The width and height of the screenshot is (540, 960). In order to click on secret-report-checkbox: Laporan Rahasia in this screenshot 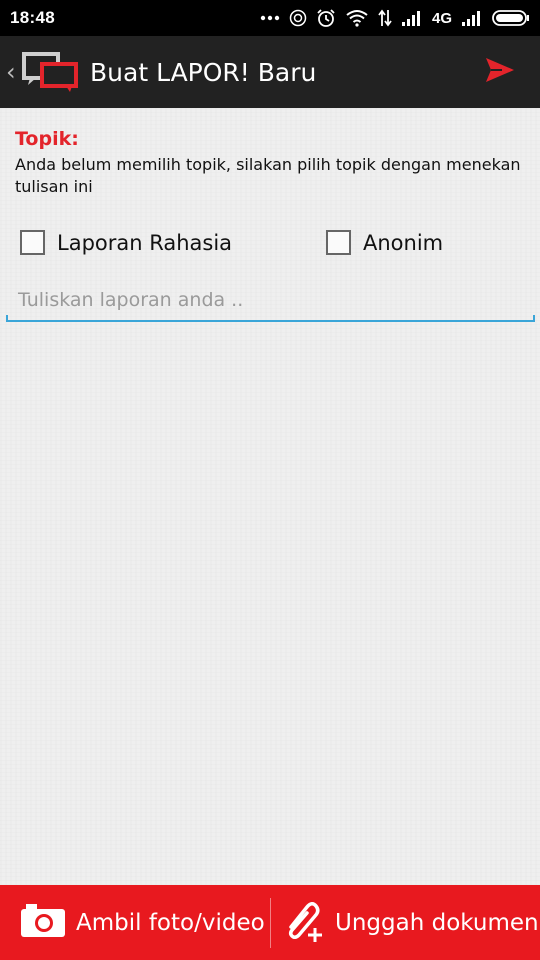, I will do `click(126, 242)`.